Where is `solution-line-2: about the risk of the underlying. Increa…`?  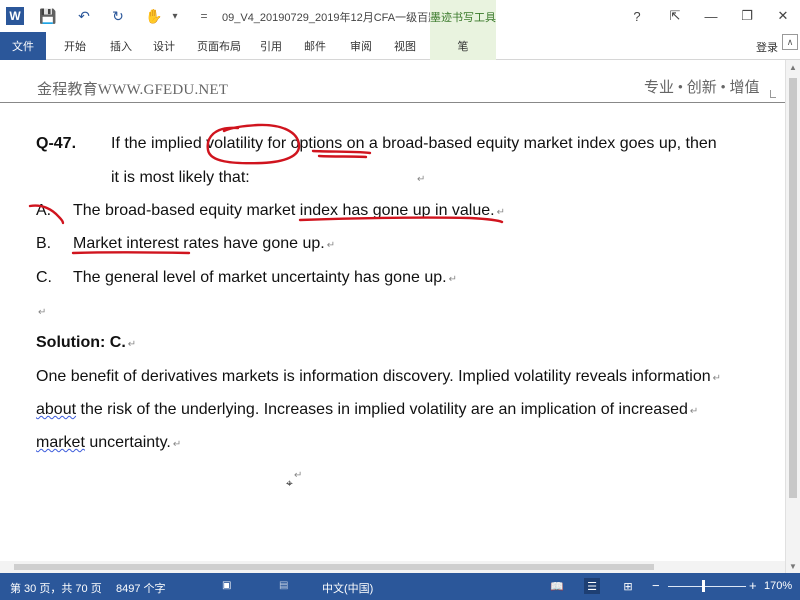
solution-line-2: about the risk of the underlying. Increa… is located at coordinates (367, 409).